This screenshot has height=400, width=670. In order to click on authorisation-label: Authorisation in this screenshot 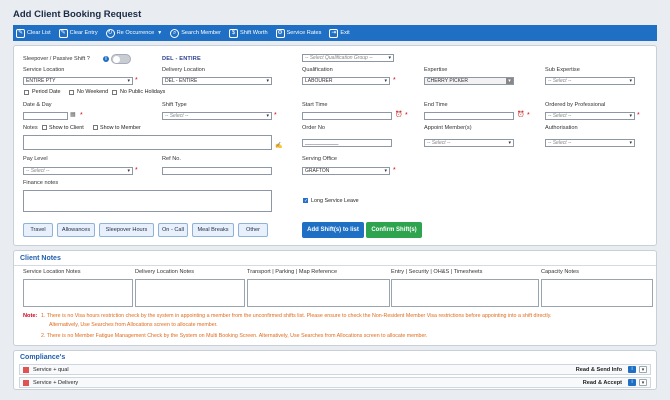, I will do `click(561, 128)`.